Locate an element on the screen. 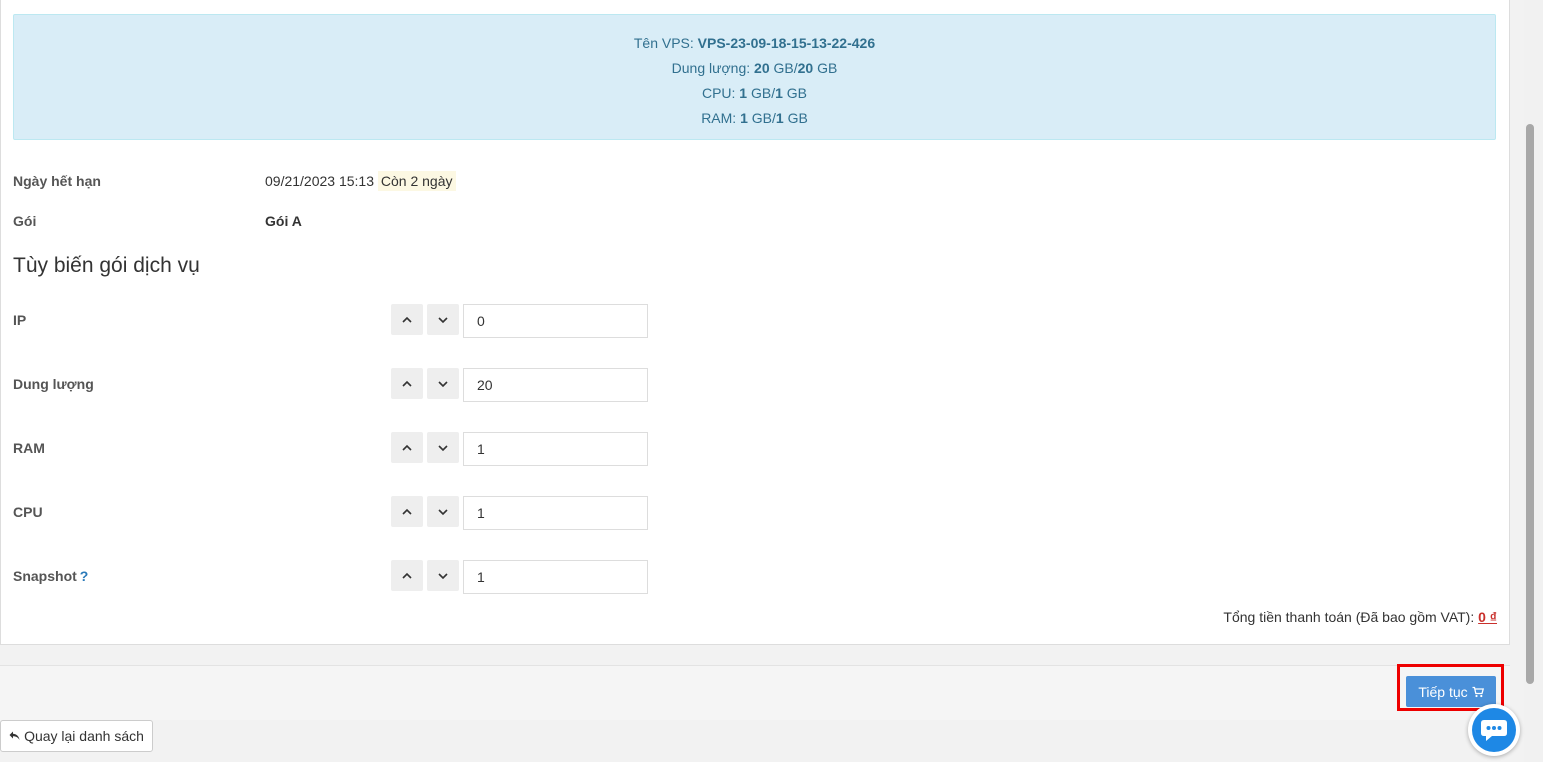 This screenshot has width=1543, height=762. ip-decrement-button is located at coordinates (443, 319).